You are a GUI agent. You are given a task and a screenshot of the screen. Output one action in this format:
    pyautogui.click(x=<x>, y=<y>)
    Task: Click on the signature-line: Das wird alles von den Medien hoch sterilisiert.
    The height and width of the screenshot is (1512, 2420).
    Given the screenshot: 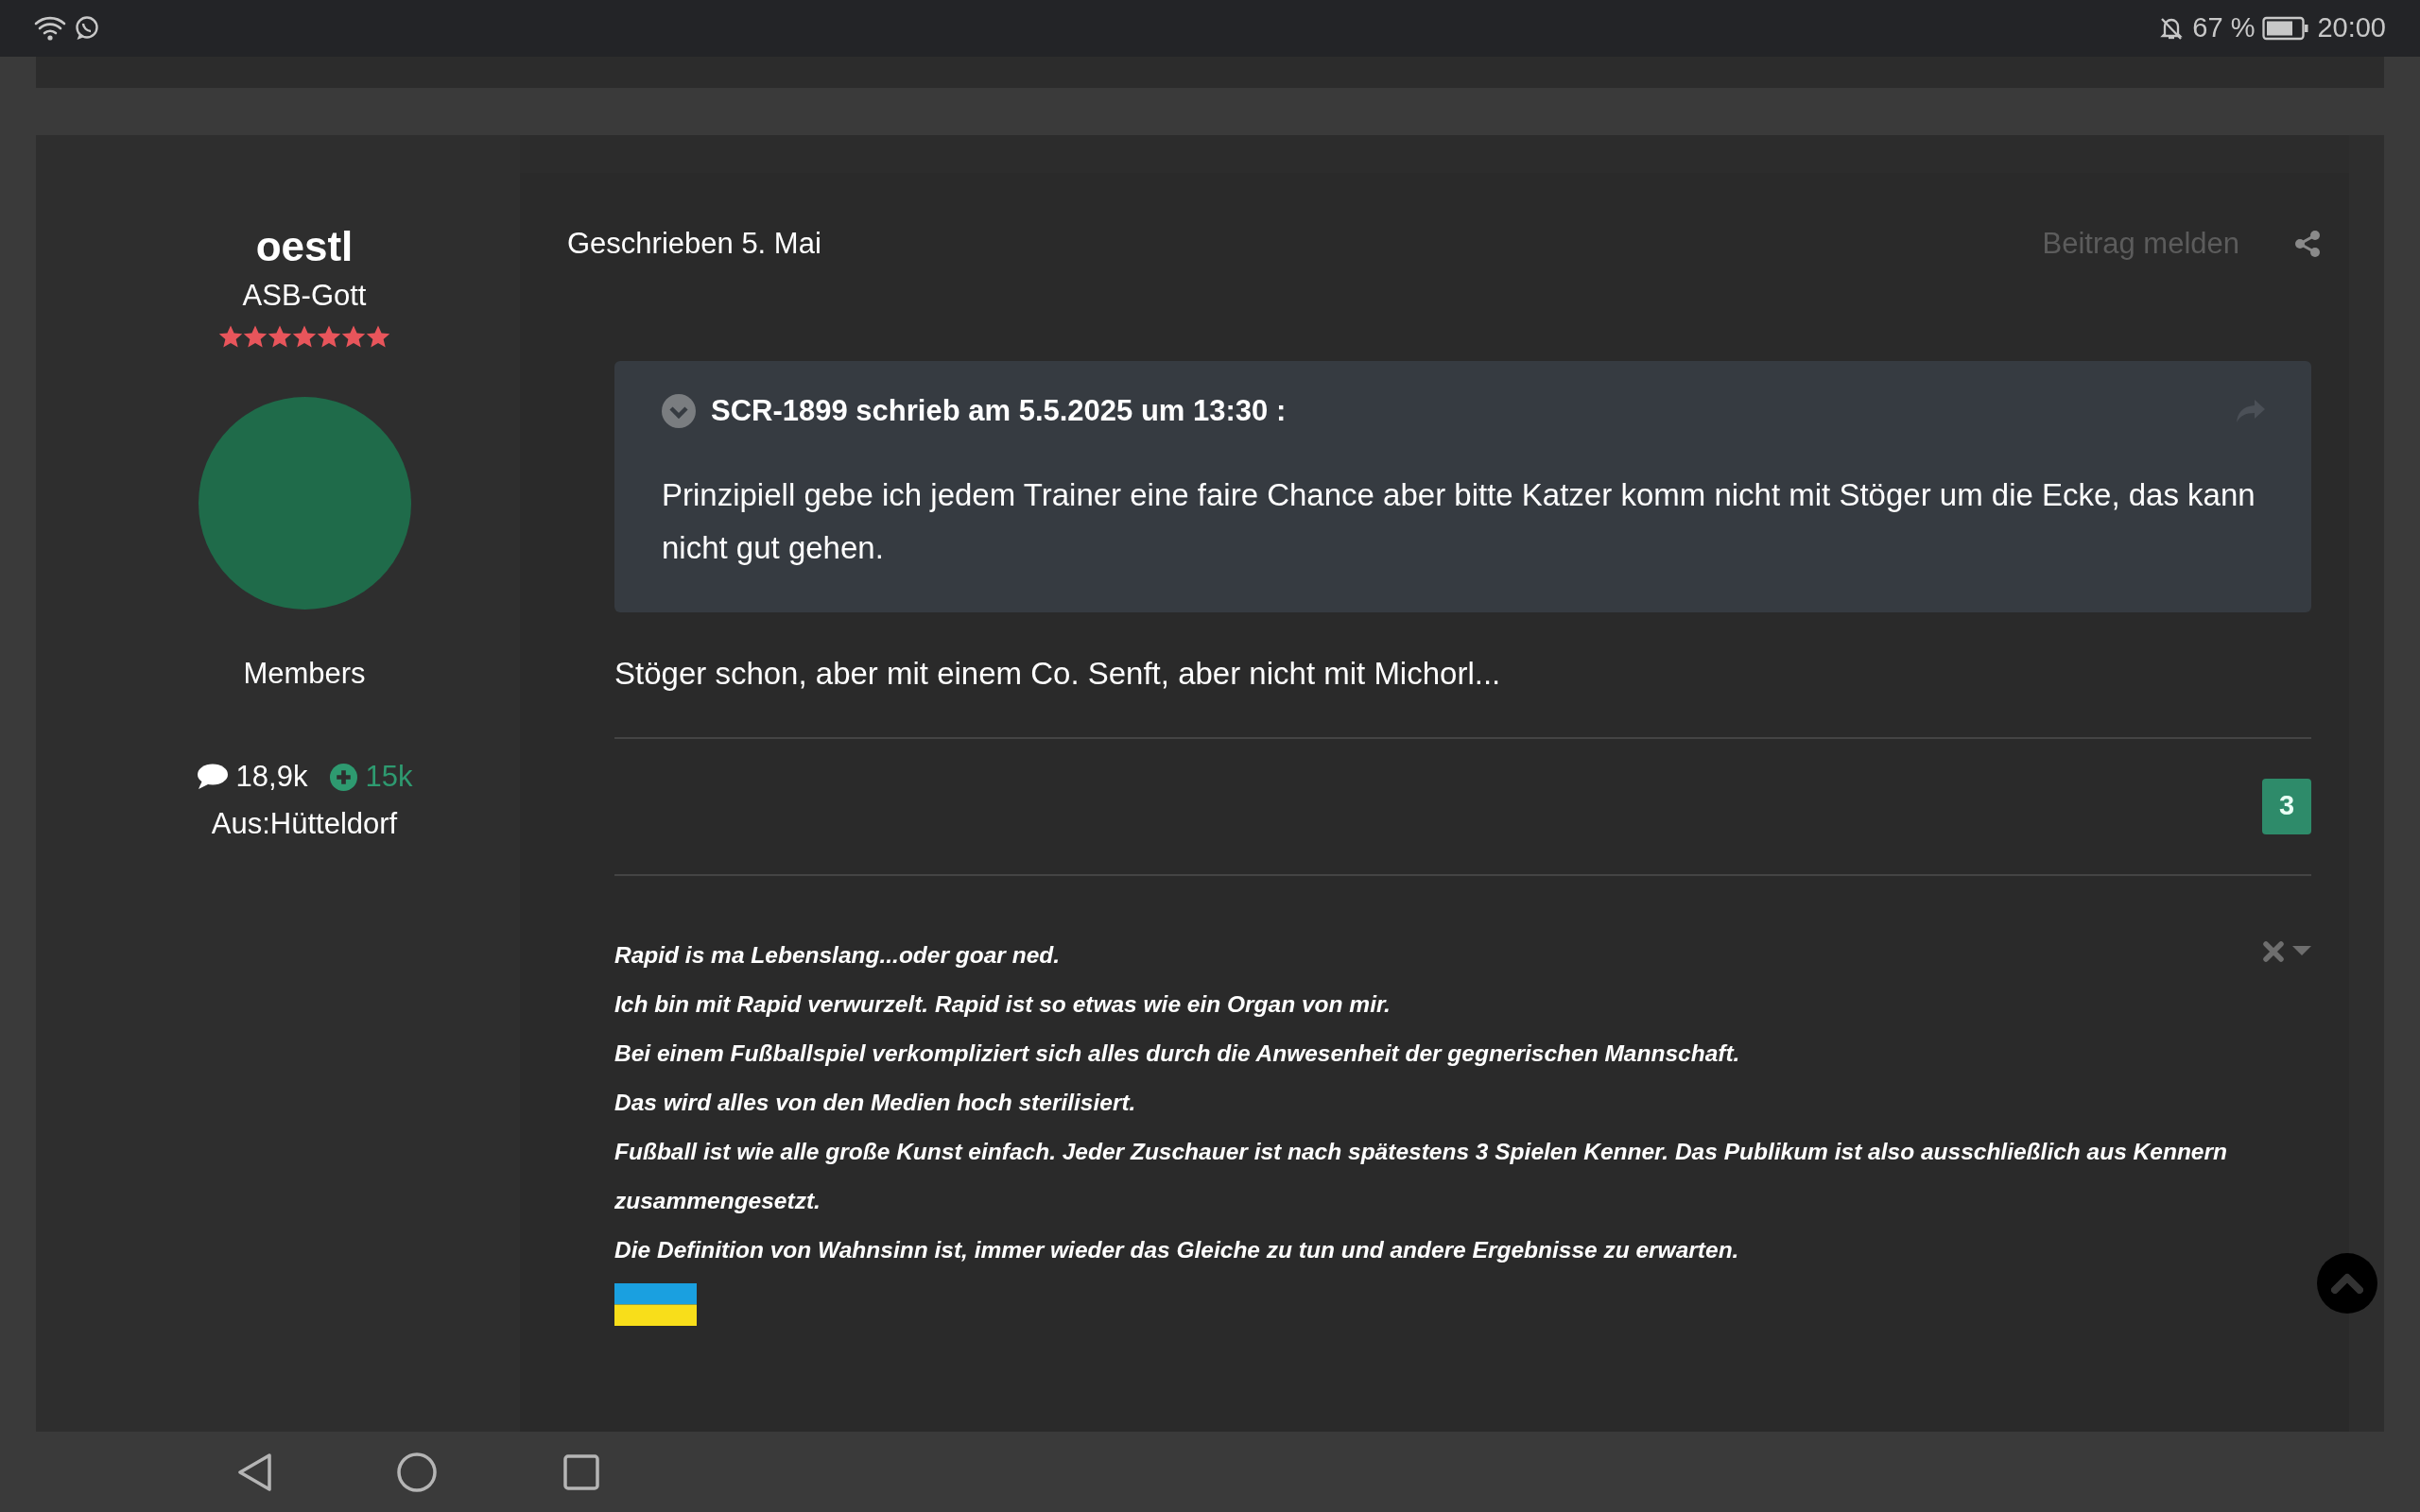 What is the action you would take?
    pyautogui.click(x=875, y=1102)
    